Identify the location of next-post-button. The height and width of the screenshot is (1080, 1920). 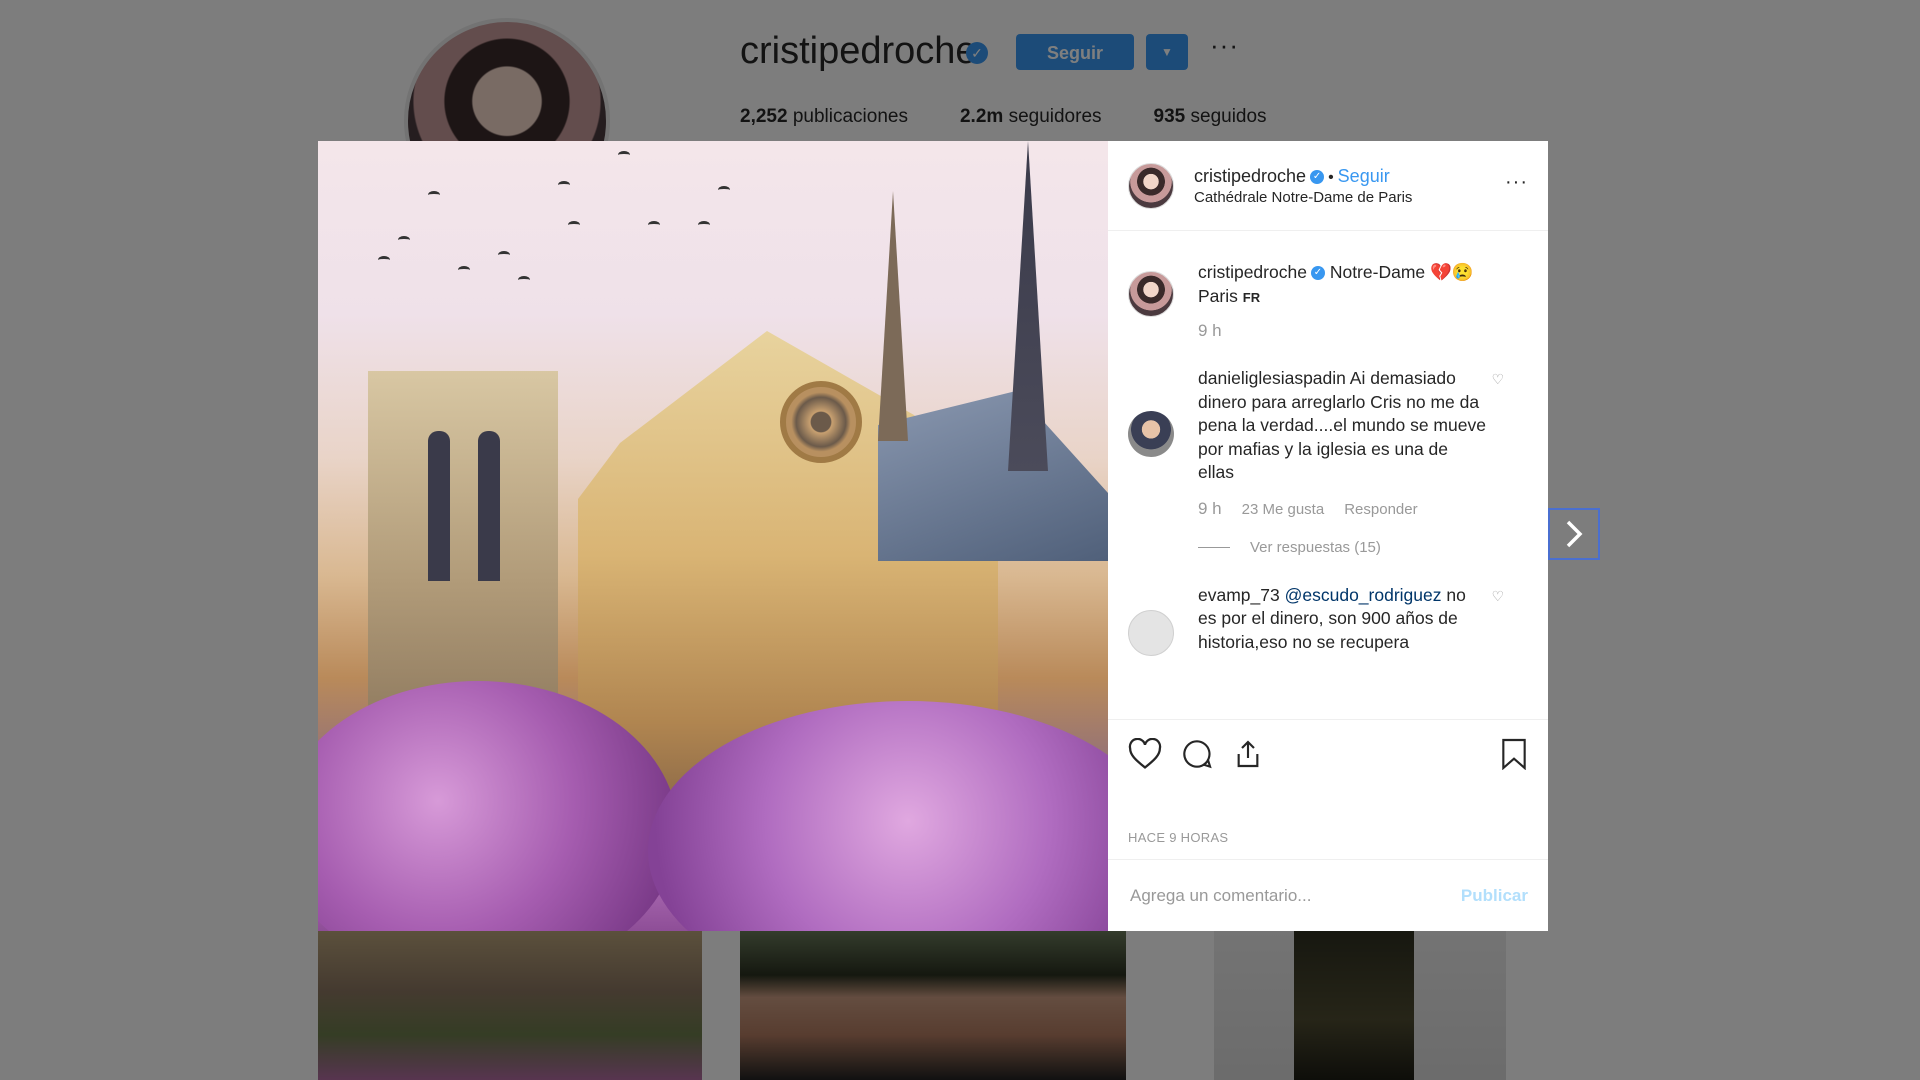
(1574, 534).